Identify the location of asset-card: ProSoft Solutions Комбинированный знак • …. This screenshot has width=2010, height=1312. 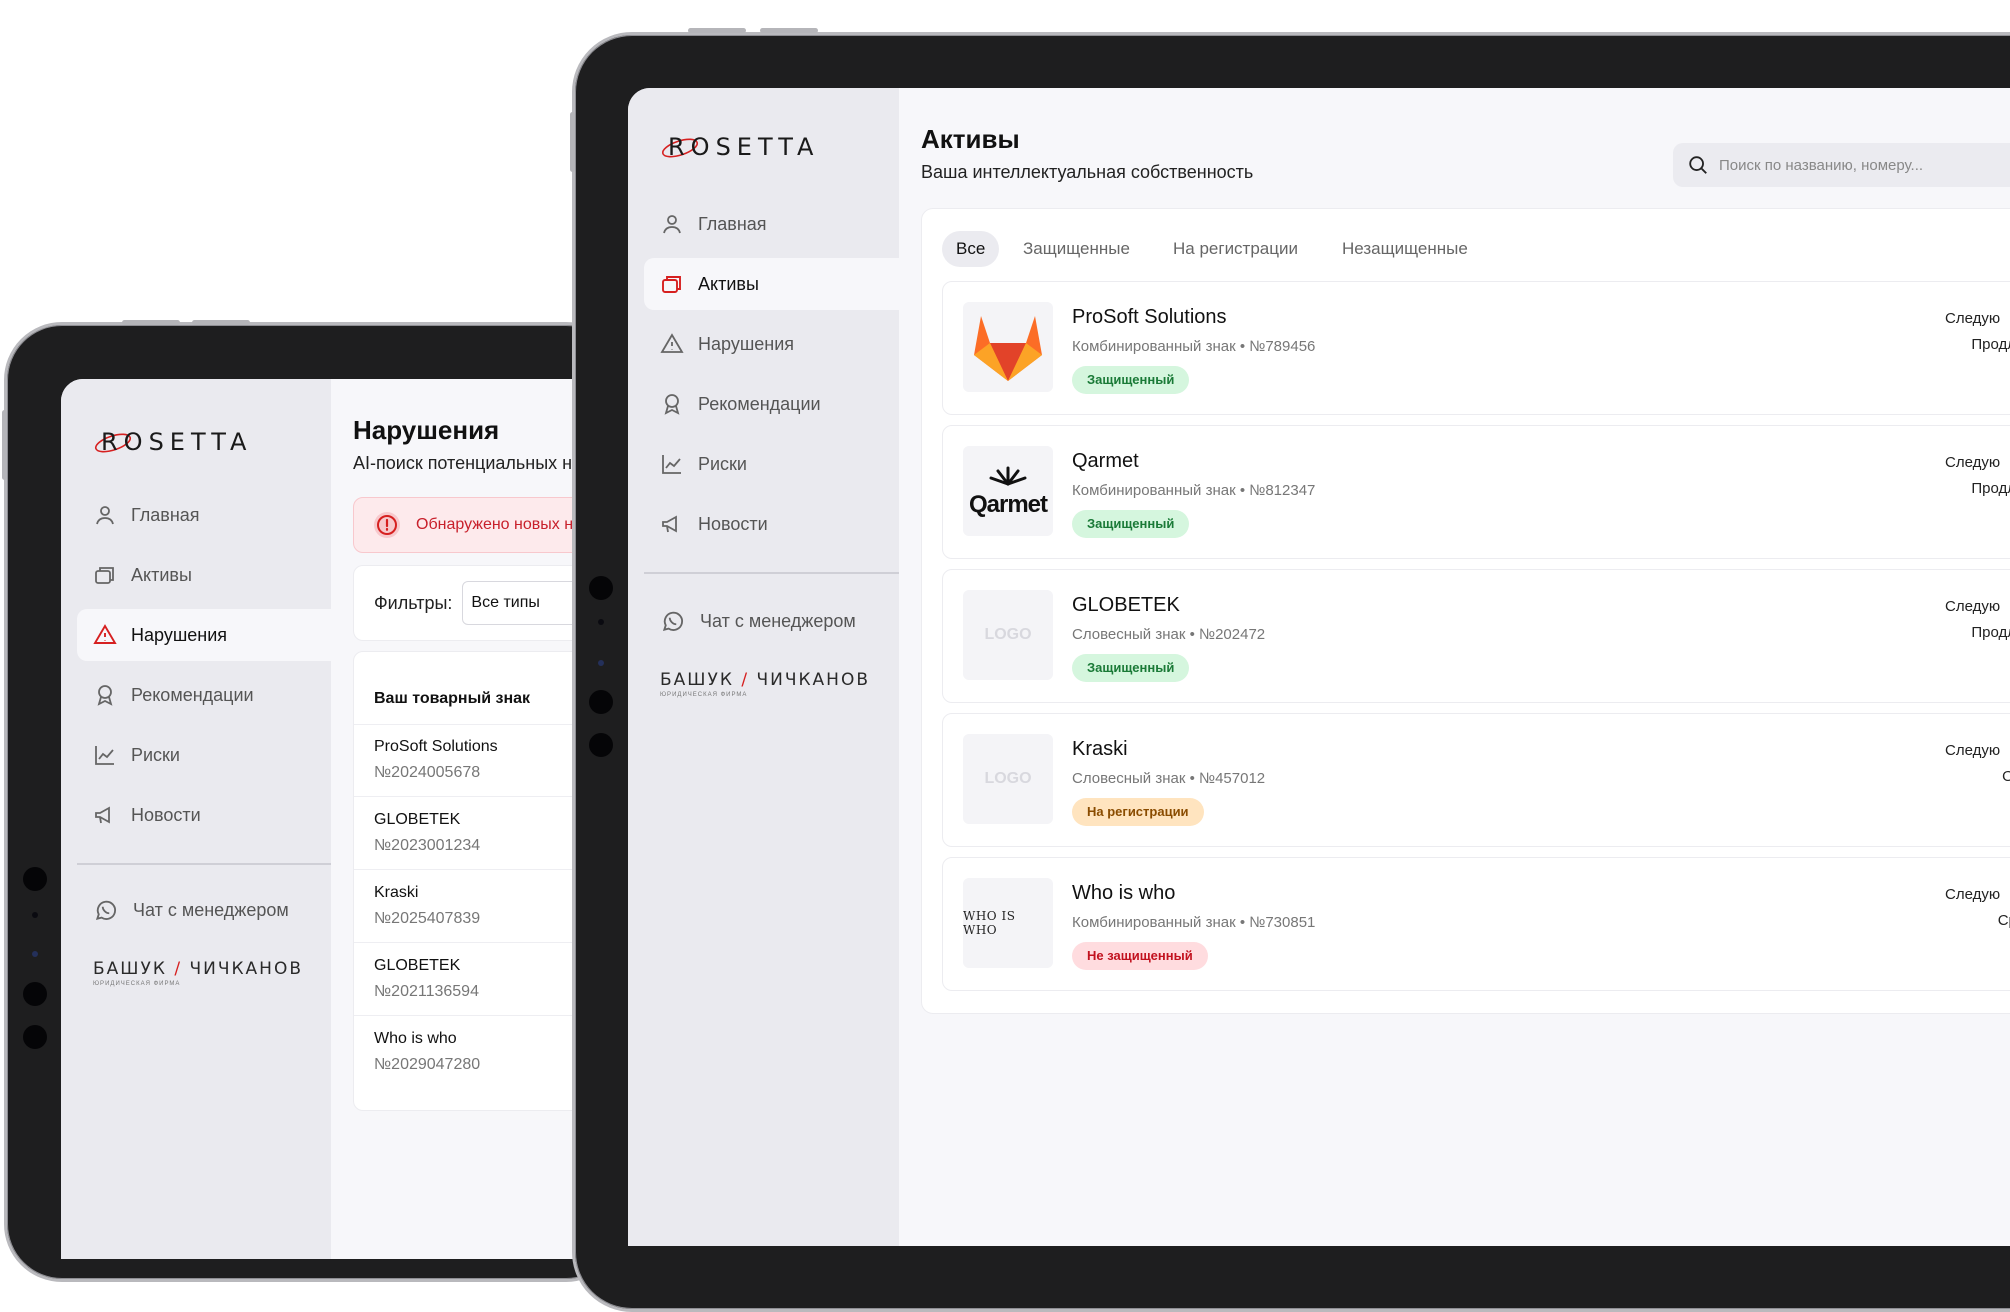
(1476, 348).